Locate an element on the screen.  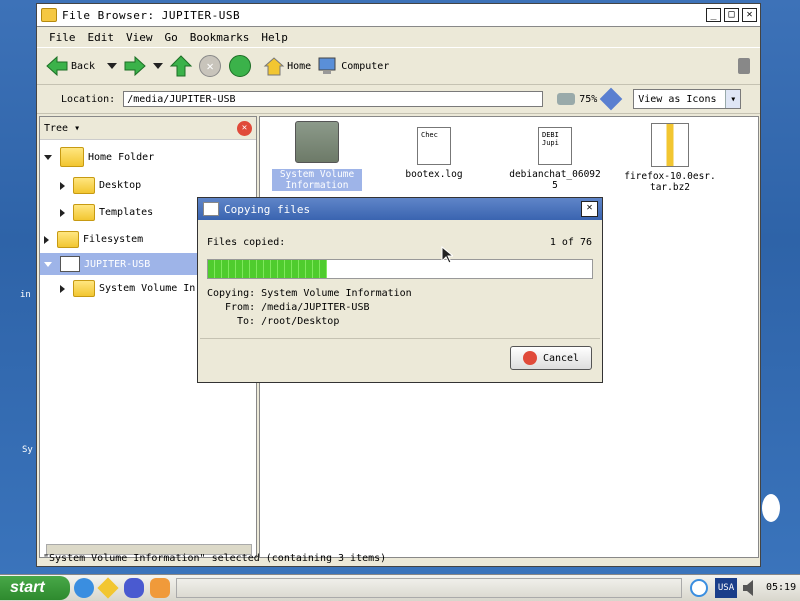
file-item-system-volume: System Volume Information is located at coordinates (317, 156).